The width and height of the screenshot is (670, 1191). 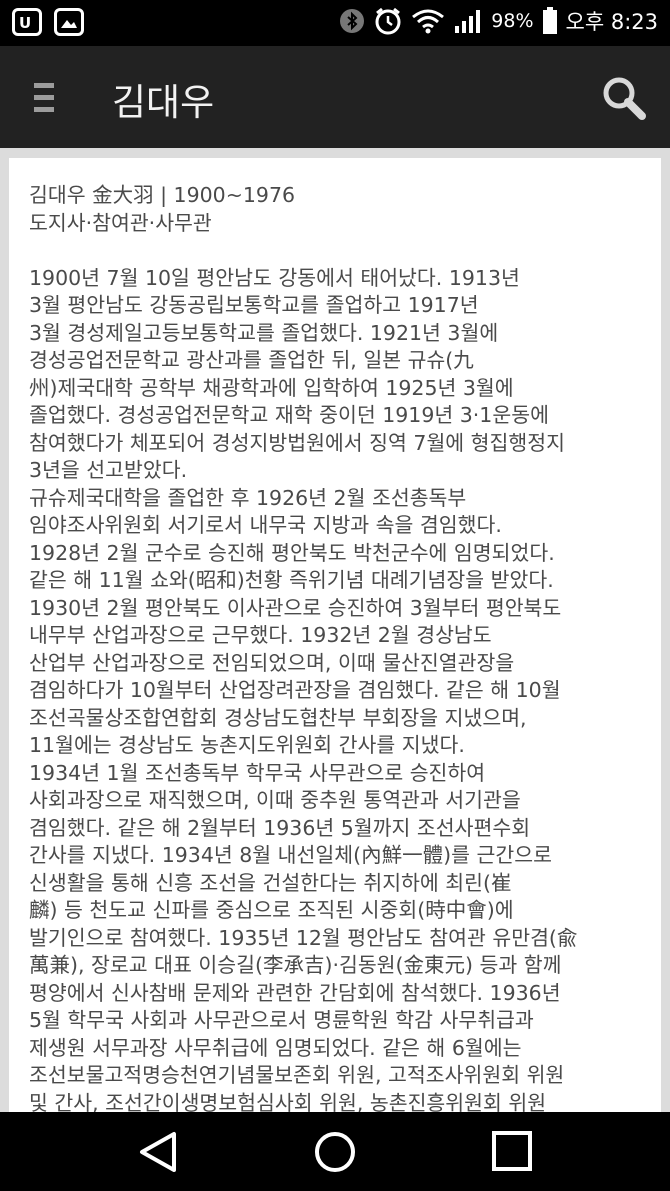 I want to click on article-line: 1934년 1월 조선총독부 학무국 사무관으로 승진하여, so click(x=257, y=772).